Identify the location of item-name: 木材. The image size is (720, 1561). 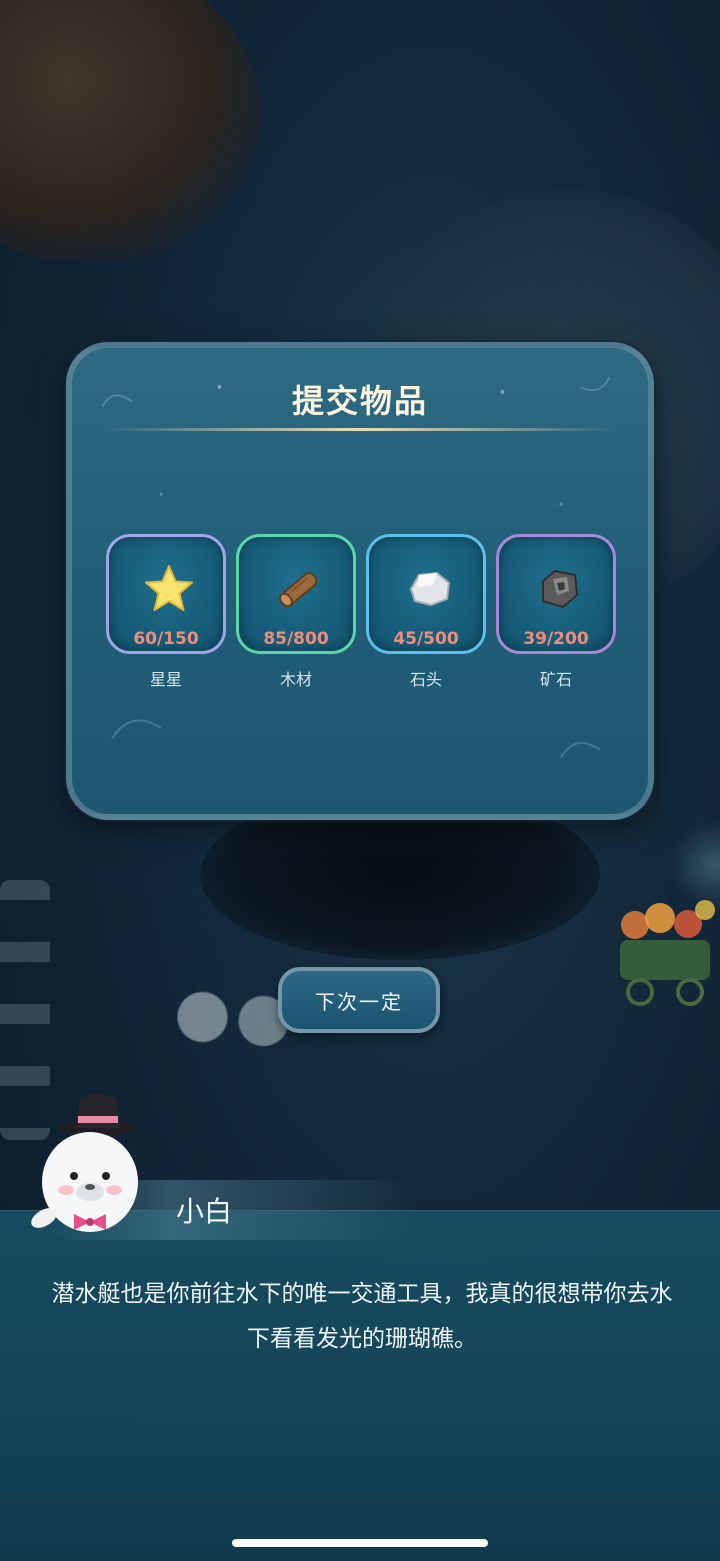
(295, 679).